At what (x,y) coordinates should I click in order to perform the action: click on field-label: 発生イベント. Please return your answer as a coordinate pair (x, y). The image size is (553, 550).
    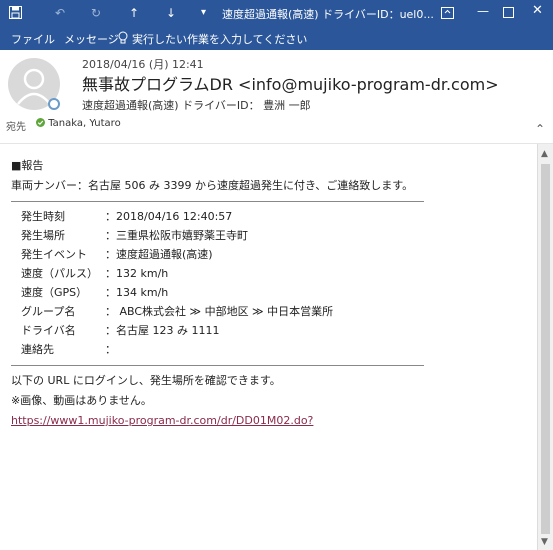
    Looking at the image, I should click on (54, 254).